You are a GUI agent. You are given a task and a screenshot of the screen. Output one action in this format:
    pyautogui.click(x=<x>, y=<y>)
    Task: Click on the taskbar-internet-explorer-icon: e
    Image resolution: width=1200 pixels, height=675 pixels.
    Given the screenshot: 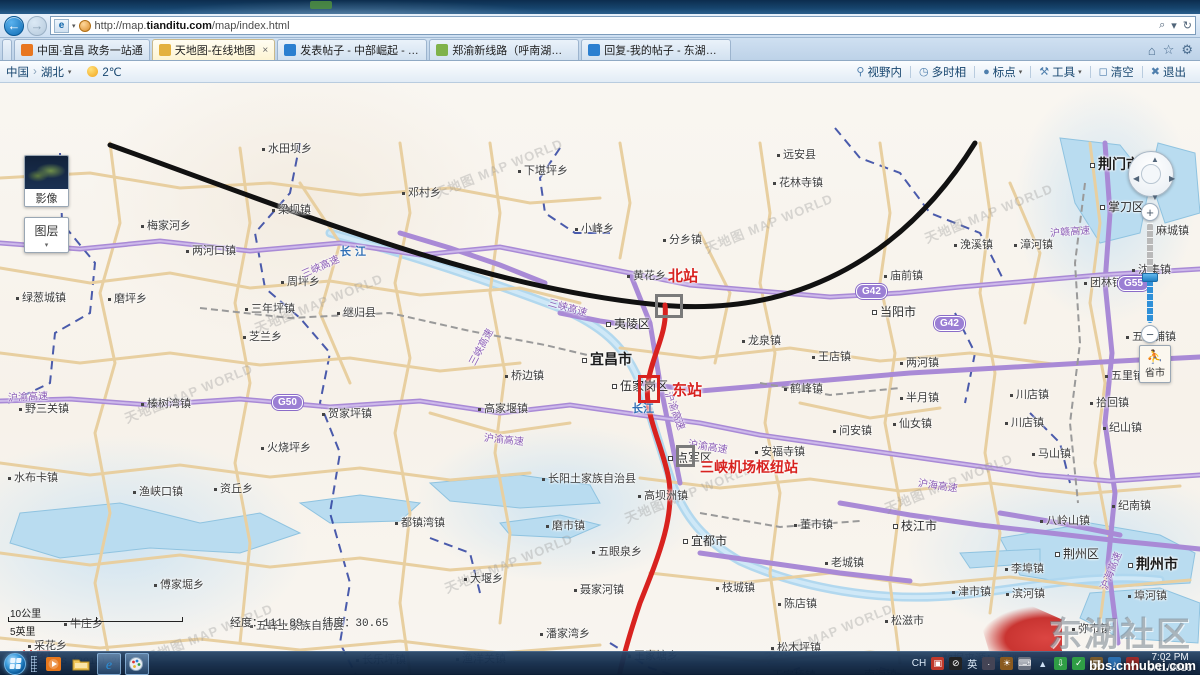 What is the action you would take?
    pyautogui.click(x=109, y=663)
    